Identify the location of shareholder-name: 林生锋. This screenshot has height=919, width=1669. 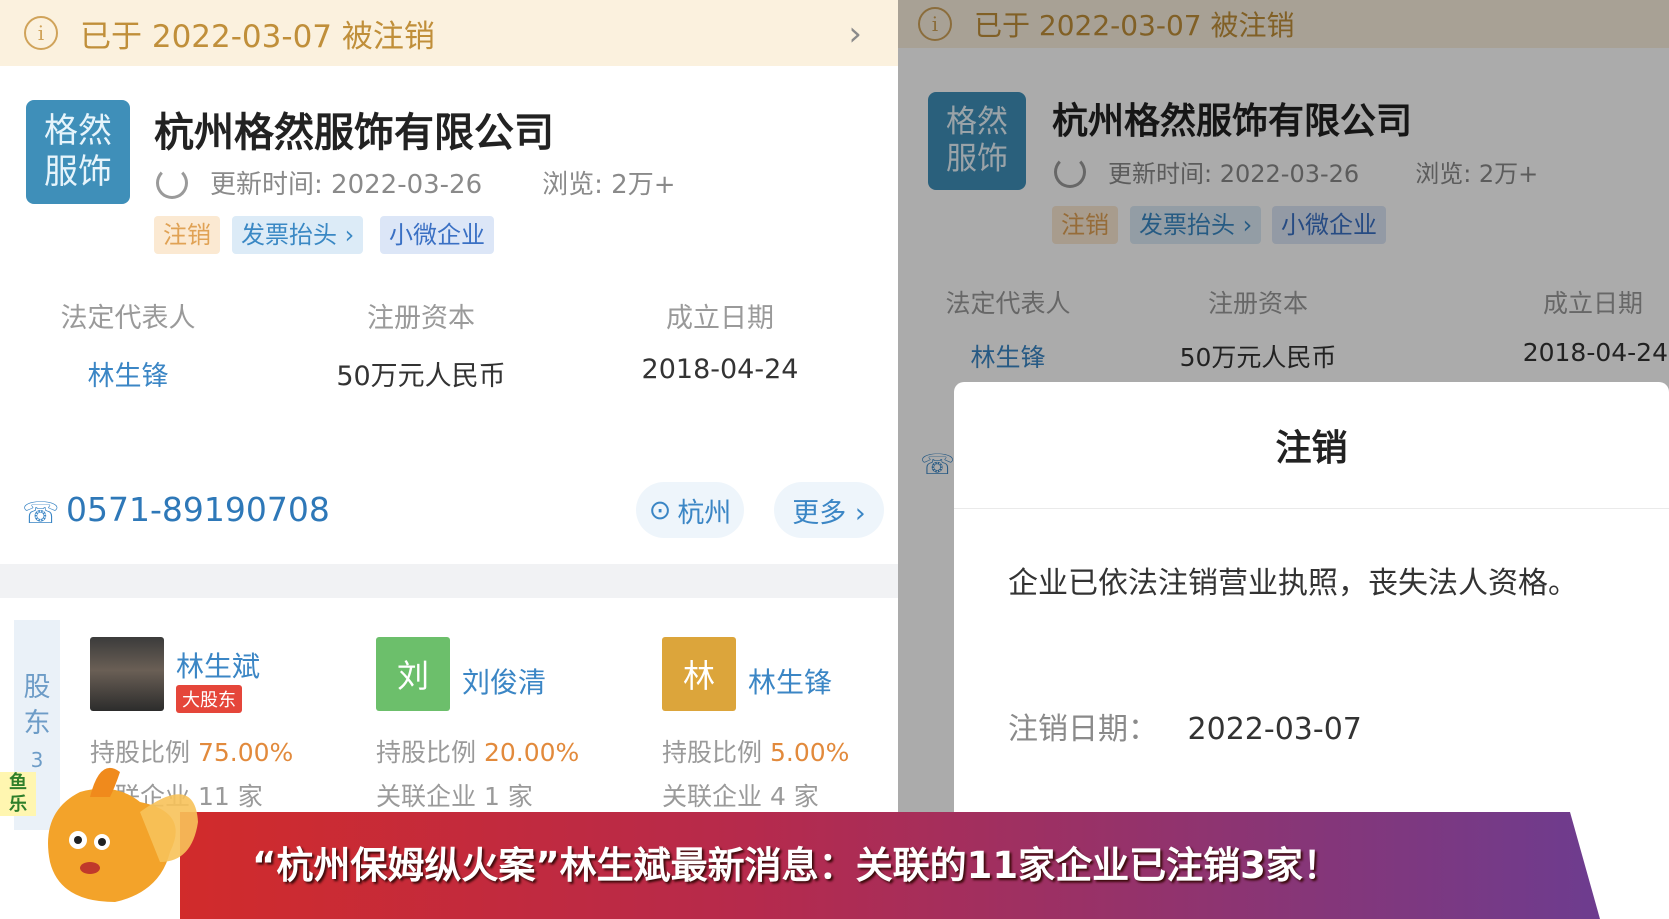
(790, 681).